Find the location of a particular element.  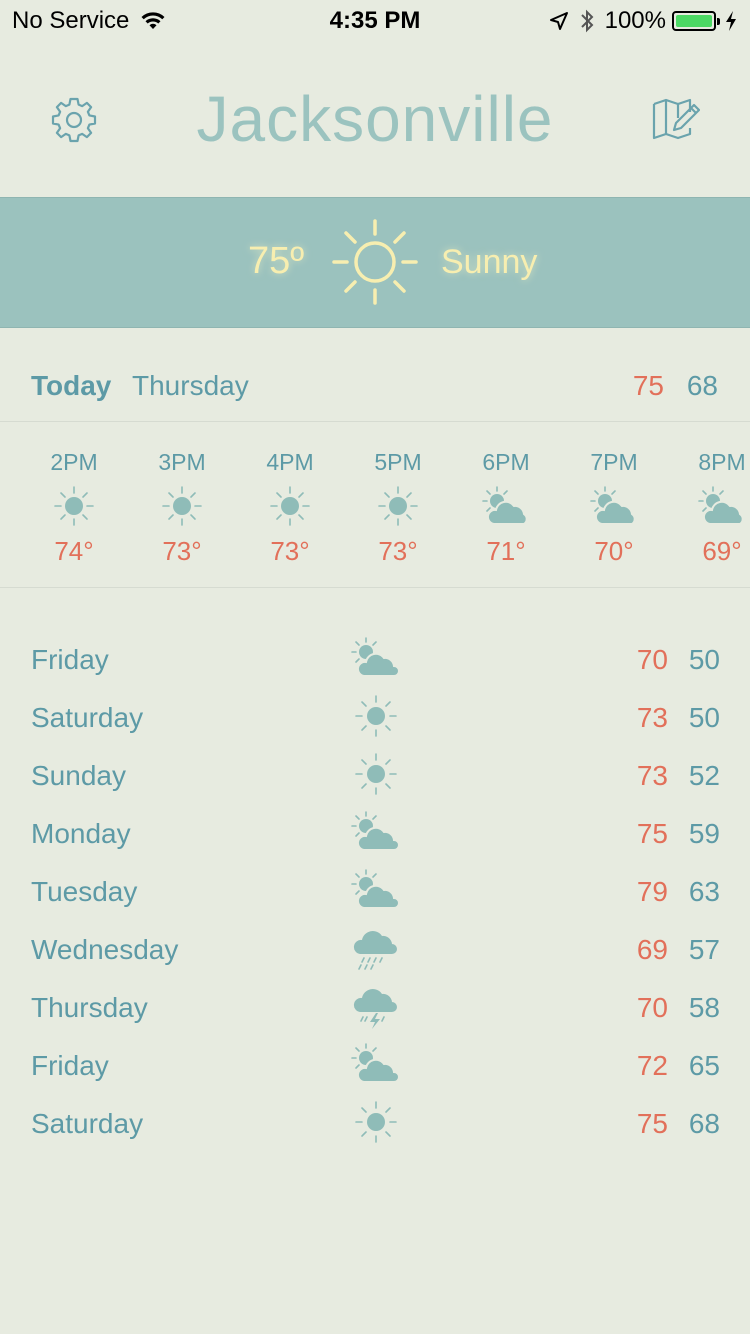

day-row: Saturday 73 50 is located at coordinates (375, 717).